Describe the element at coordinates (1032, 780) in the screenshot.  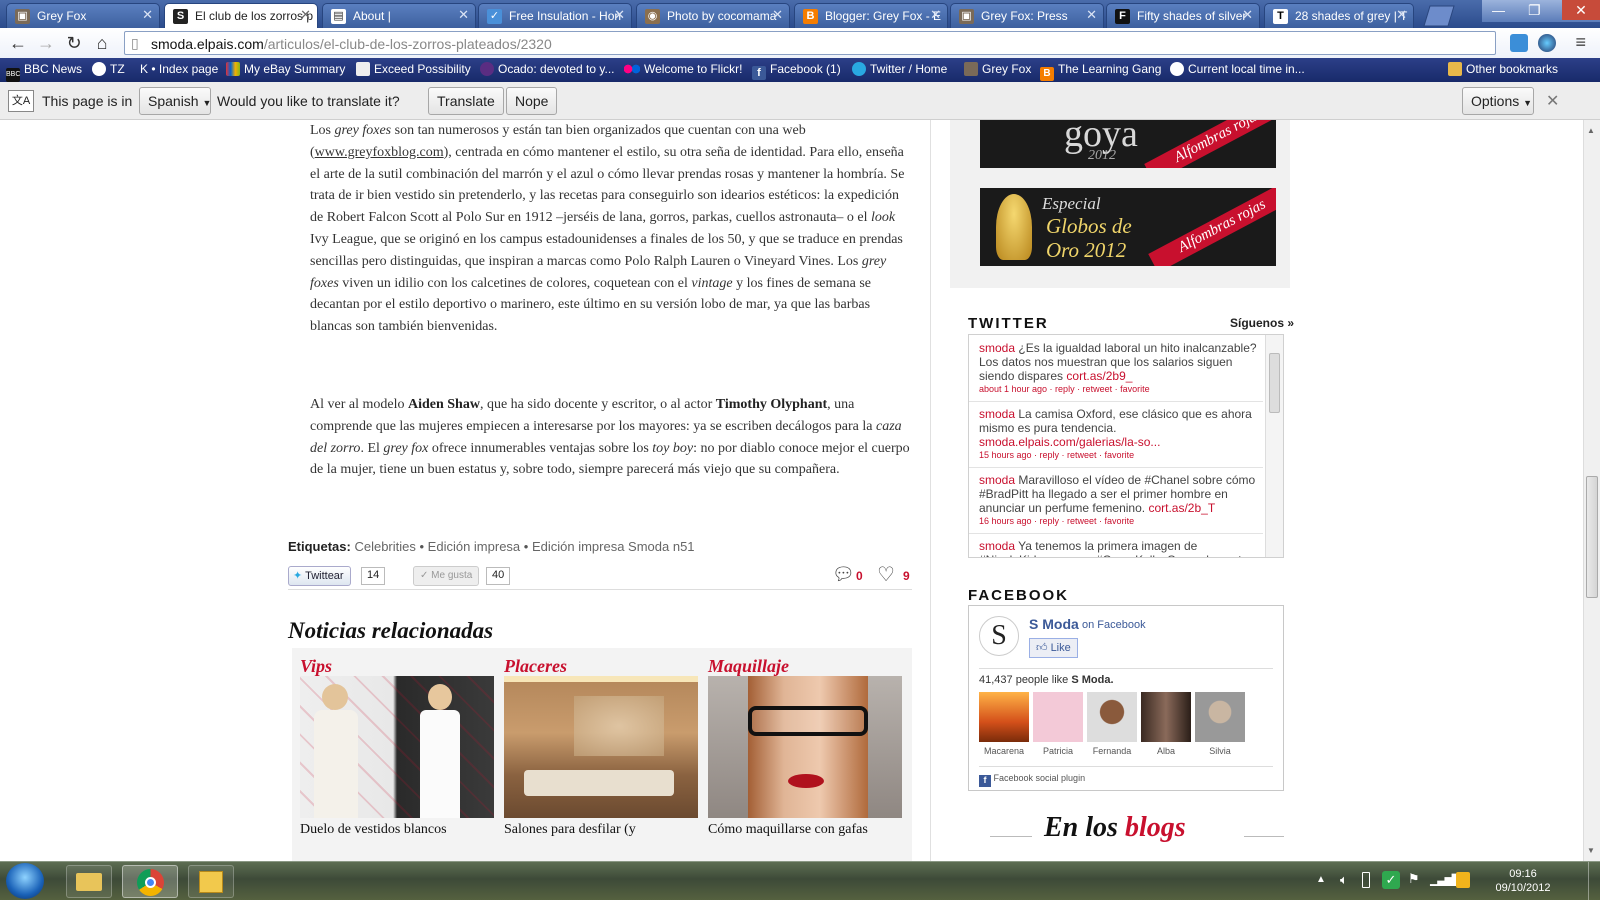
I see `fb-social-plugin-label: f Facebook social plugin` at that location.